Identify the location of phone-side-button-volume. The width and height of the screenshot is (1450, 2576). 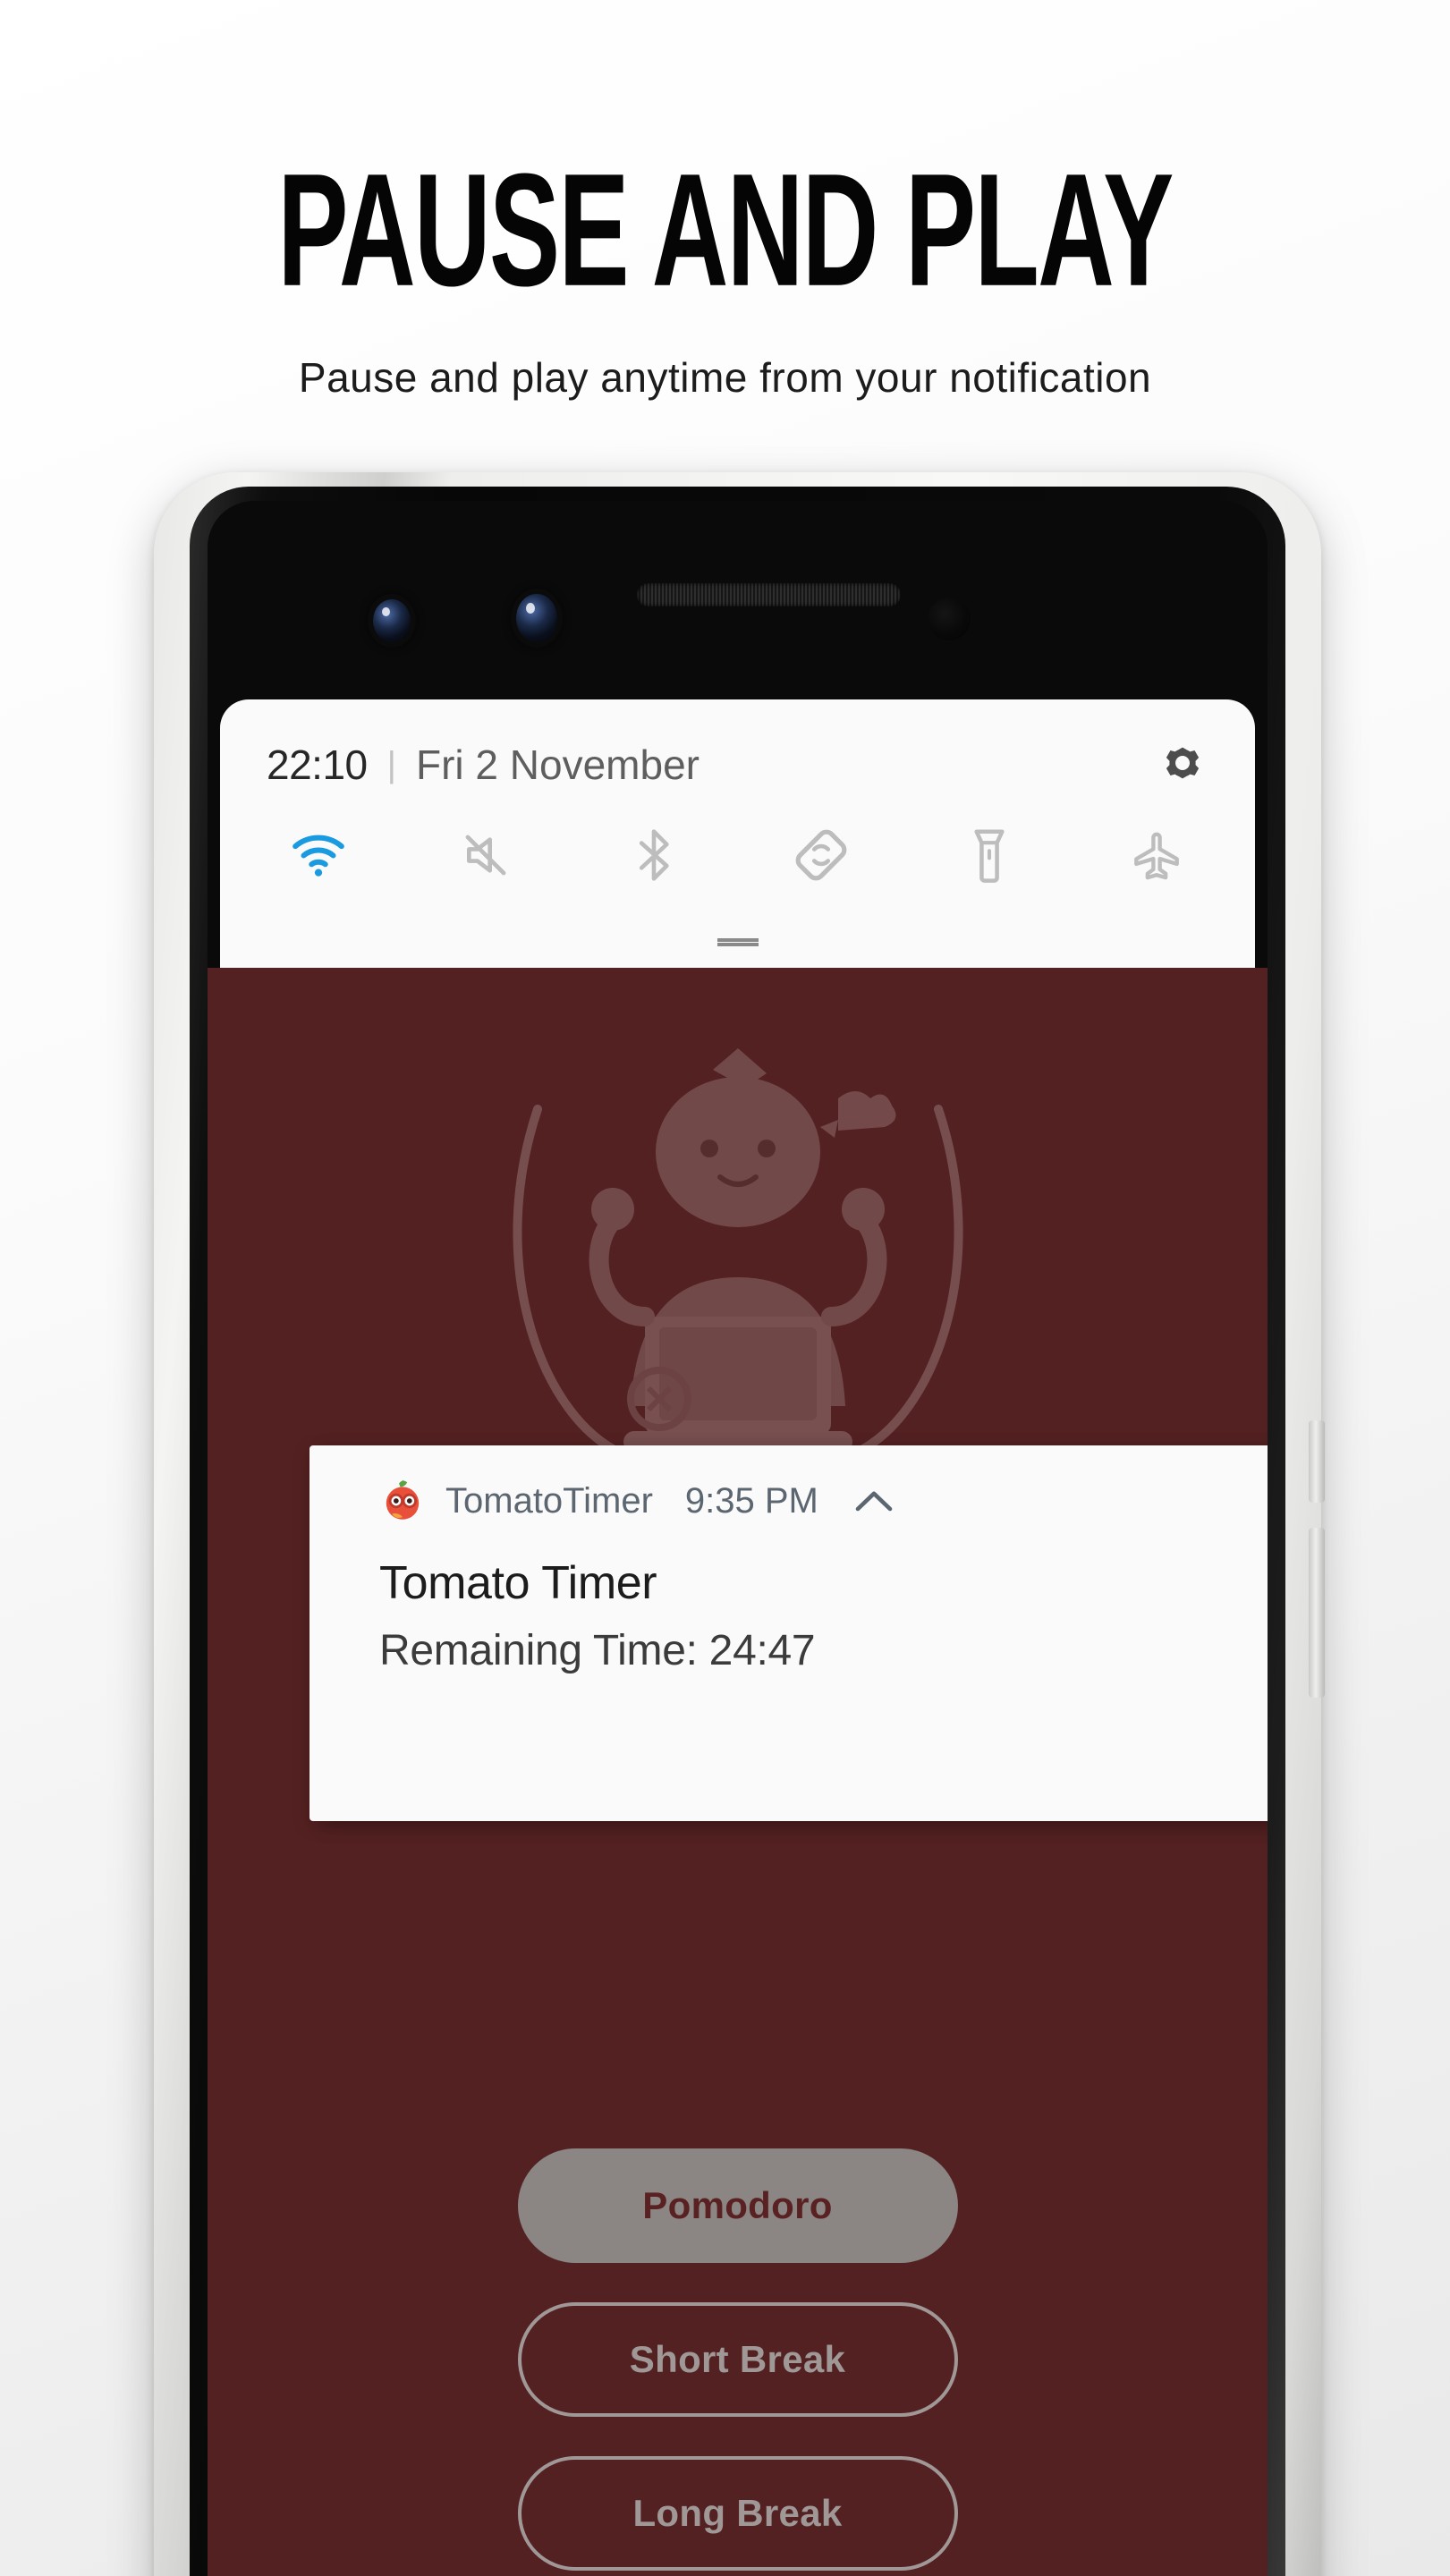
(1317, 1613).